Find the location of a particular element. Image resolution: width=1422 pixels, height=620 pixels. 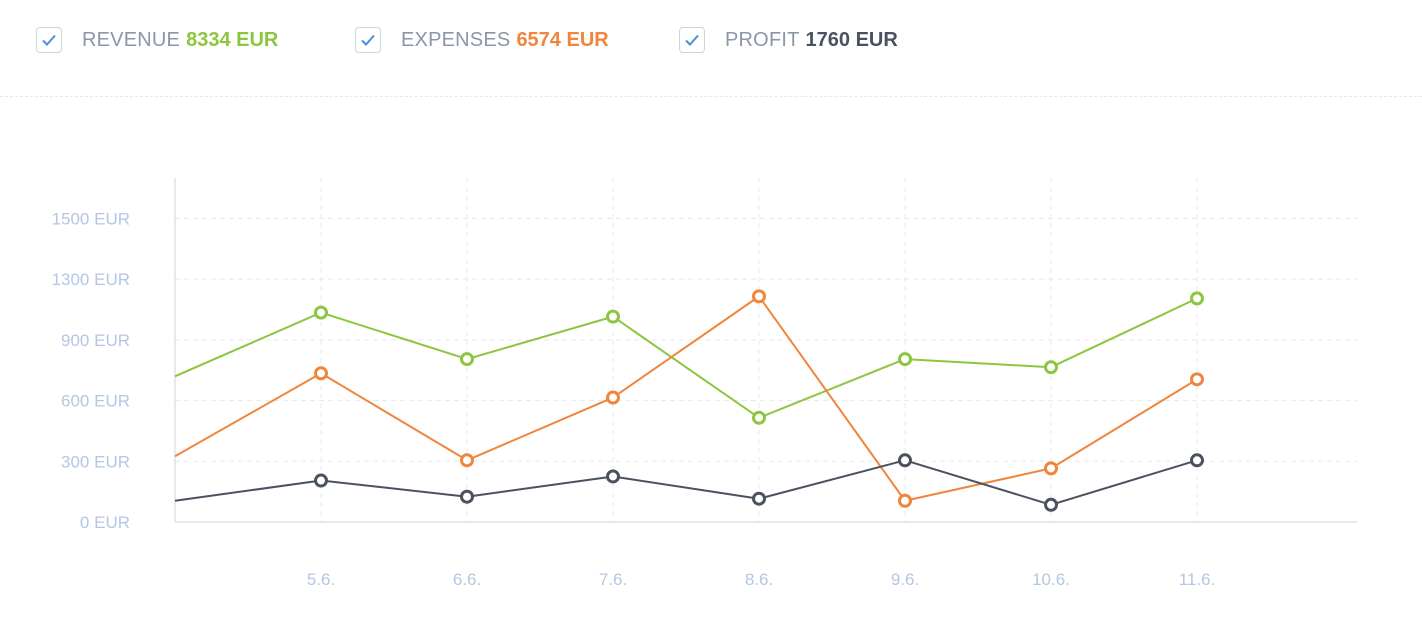

y-tick-label: 900 EUR is located at coordinates (95, 340).